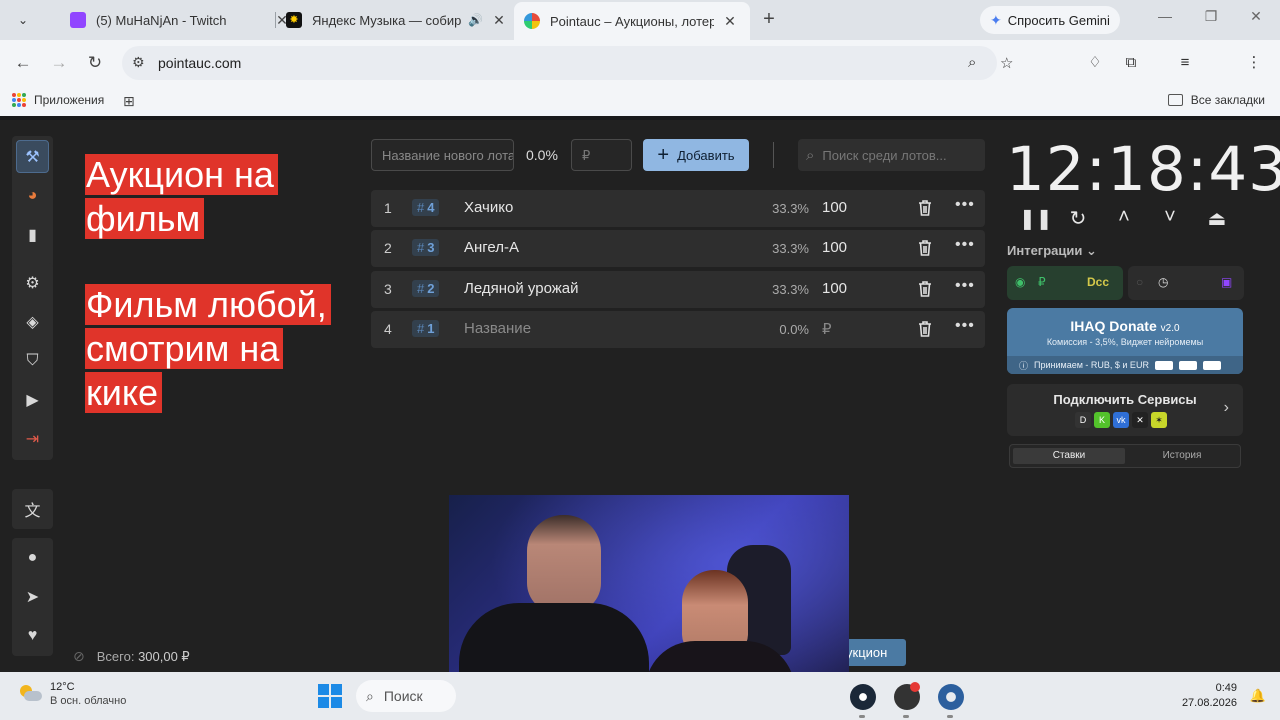  I want to click on address-url: pointauc.com, so click(199, 63).